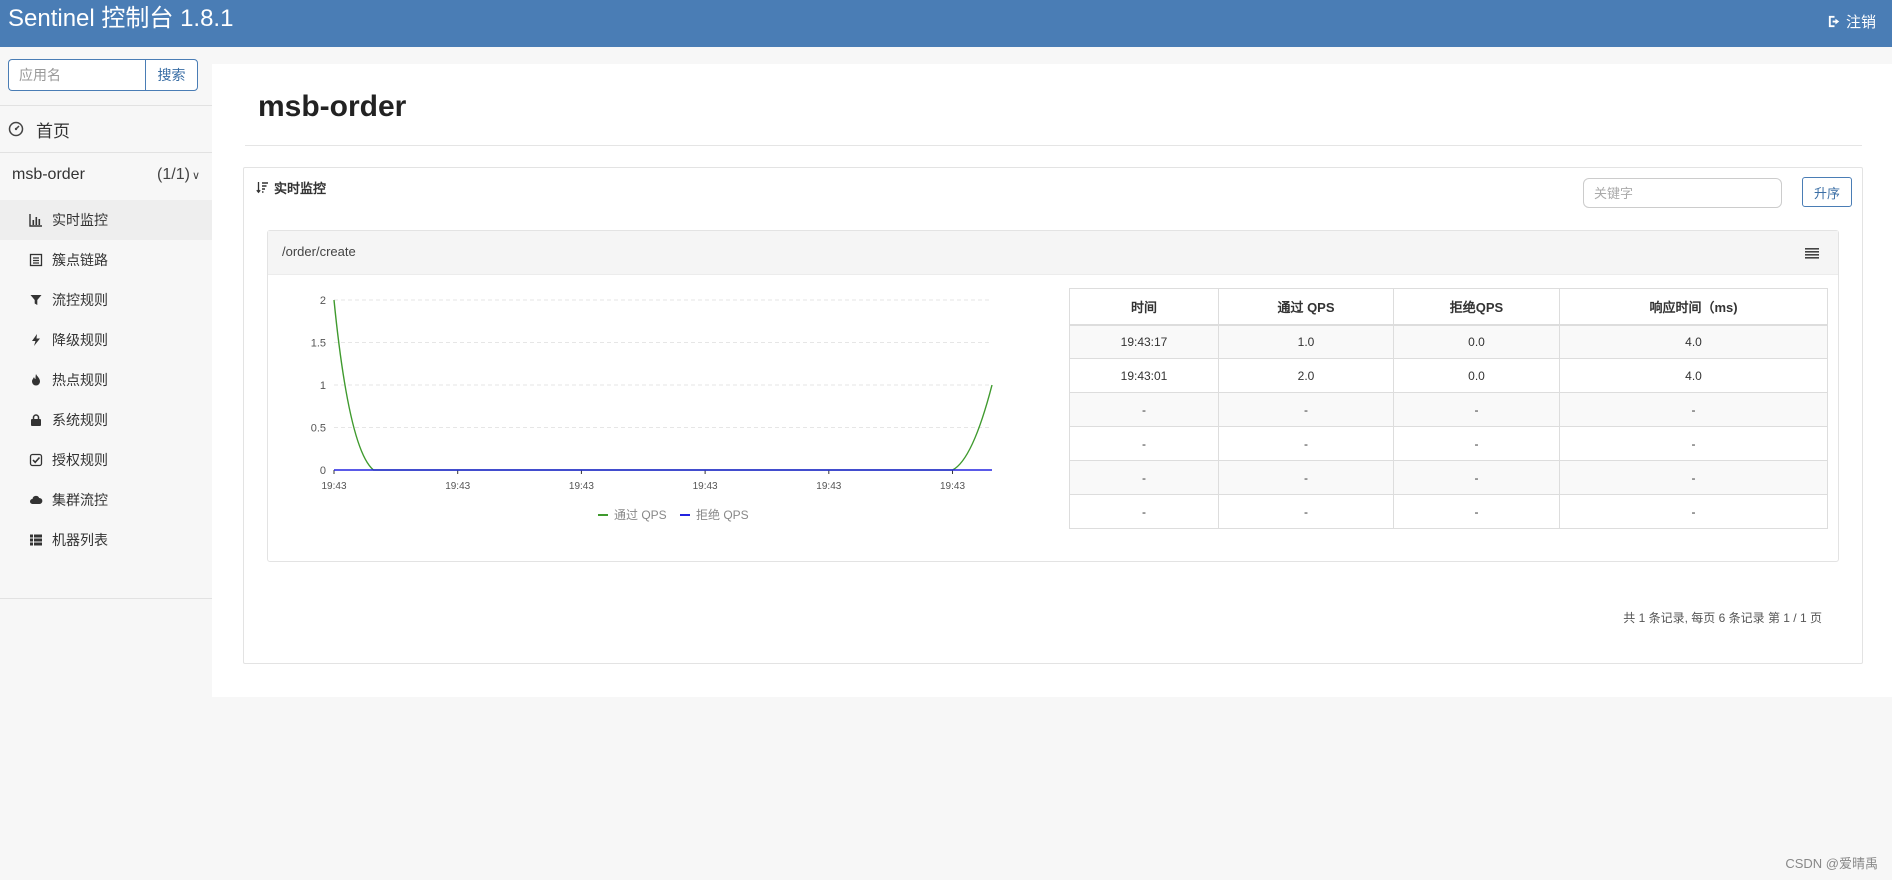  What do you see at coordinates (80, 460) in the screenshot?
I see `sidebar-item-label: 授权规则` at bounding box center [80, 460].